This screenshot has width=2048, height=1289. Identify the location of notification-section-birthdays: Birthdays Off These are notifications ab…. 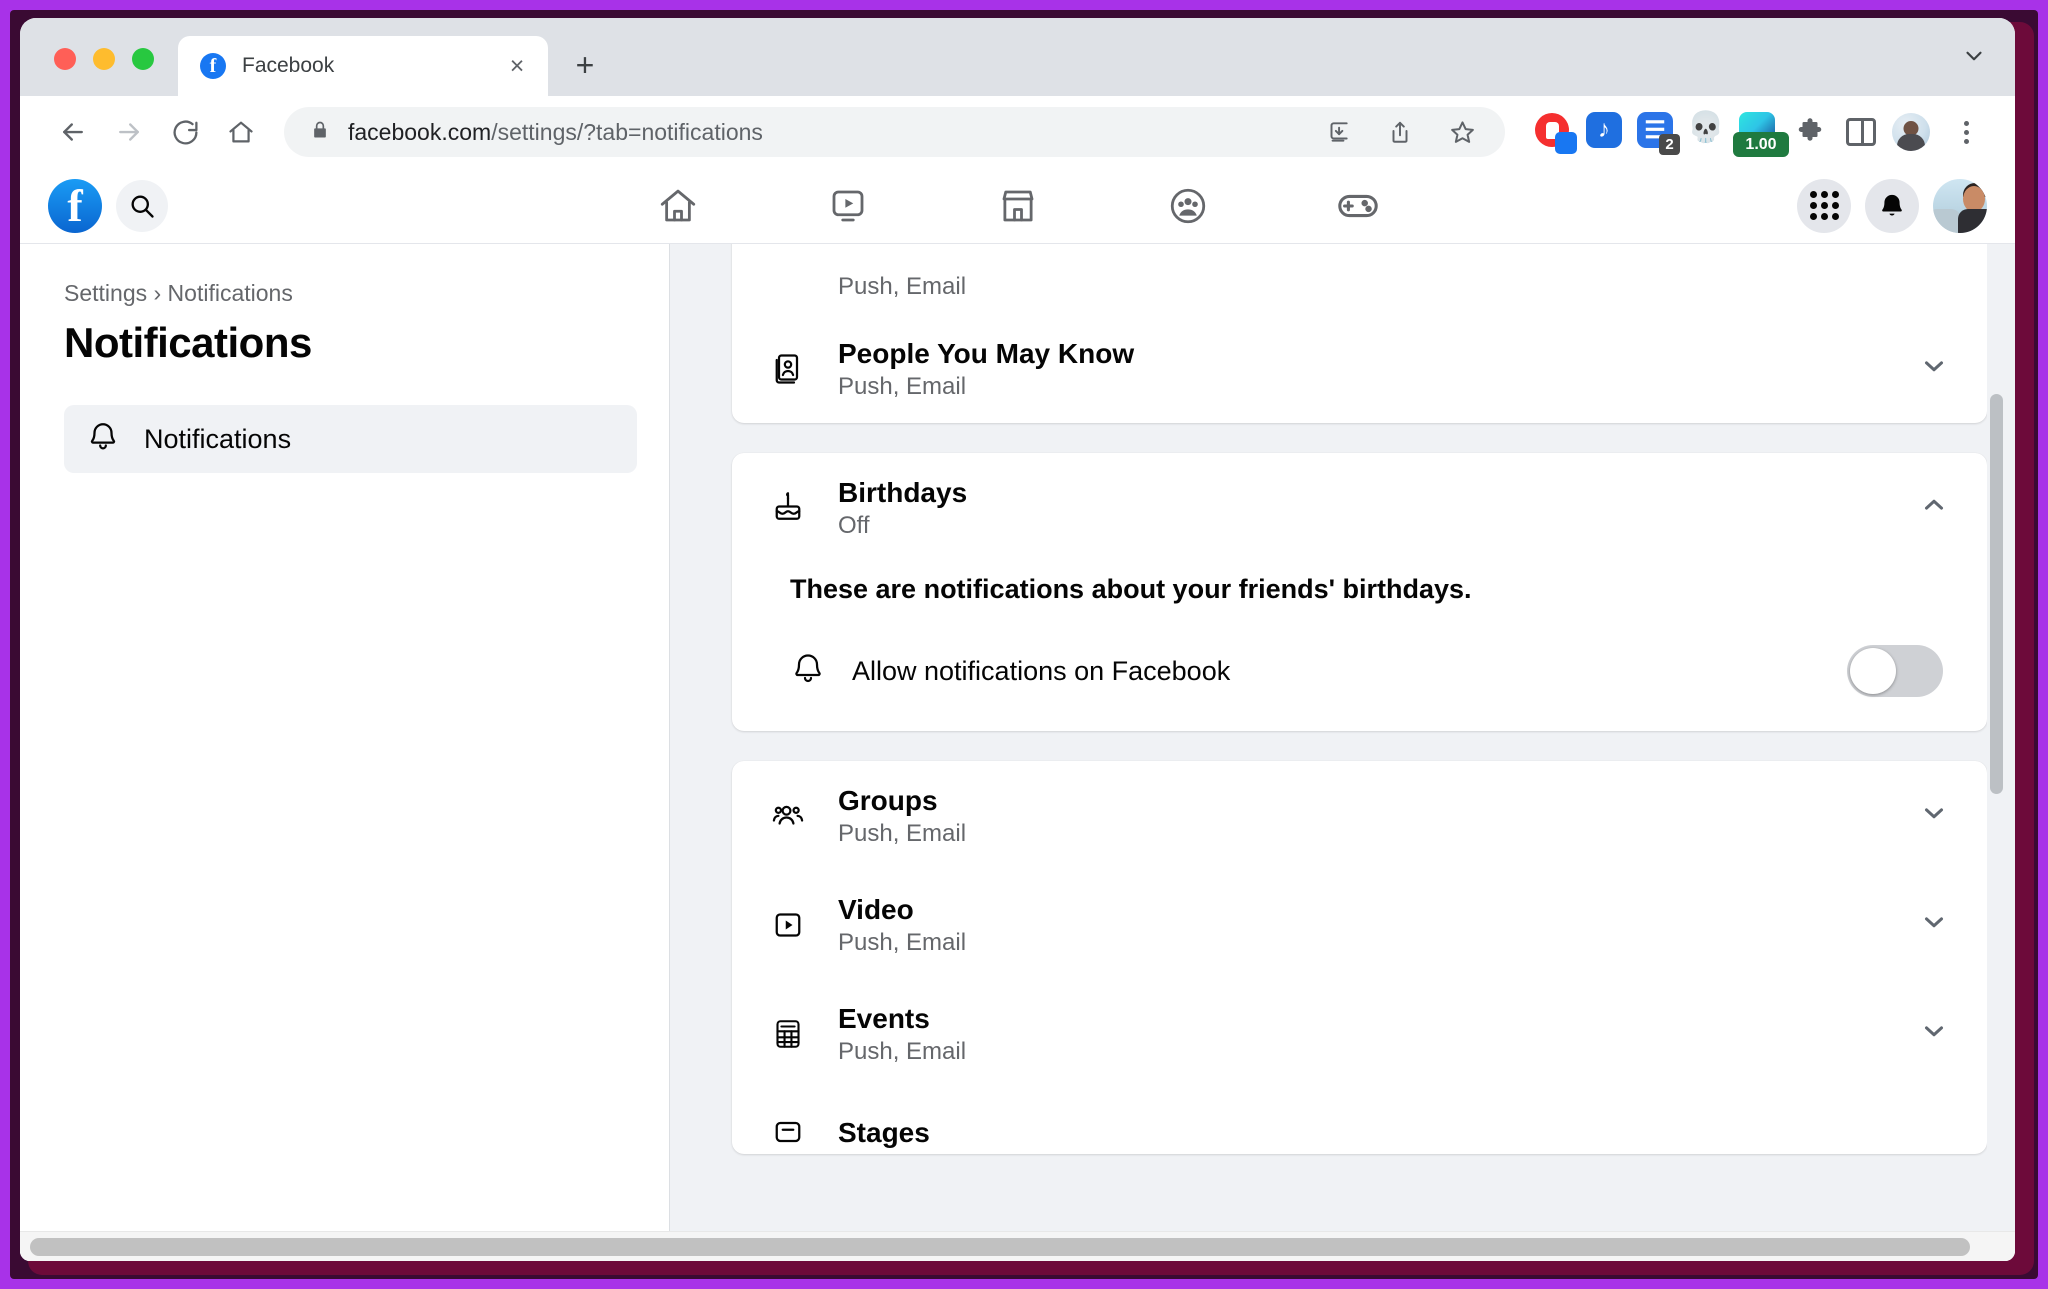
(1359, 592).